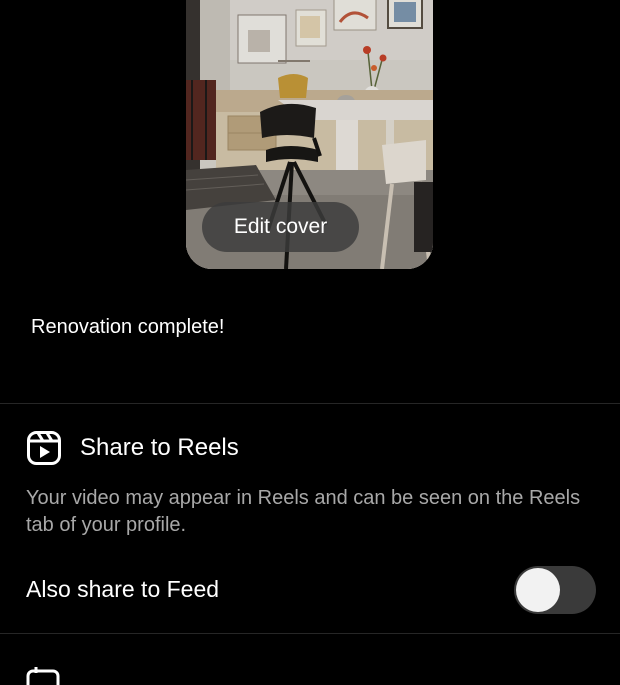  Describe the element at coordinates (280, 227) in the screenshot. I see `edit-cover-button: Edit cover` at that location.